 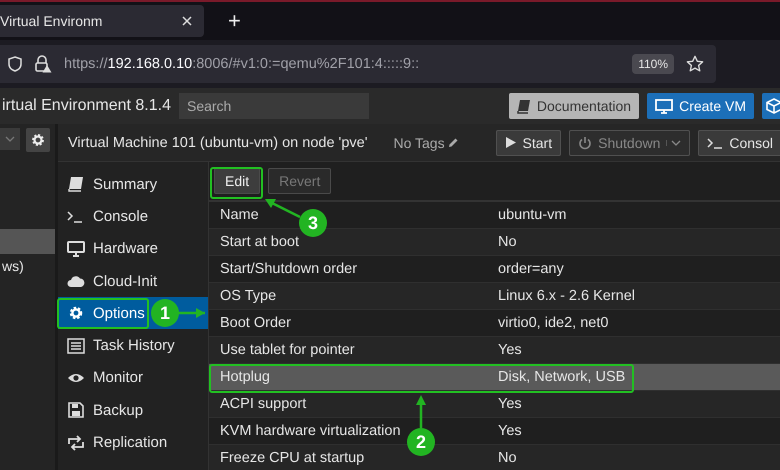 What do you see at coordinates (133, 184) in the screenshot?
I see `nav-item: Summary` at bounding box center [133, 184].